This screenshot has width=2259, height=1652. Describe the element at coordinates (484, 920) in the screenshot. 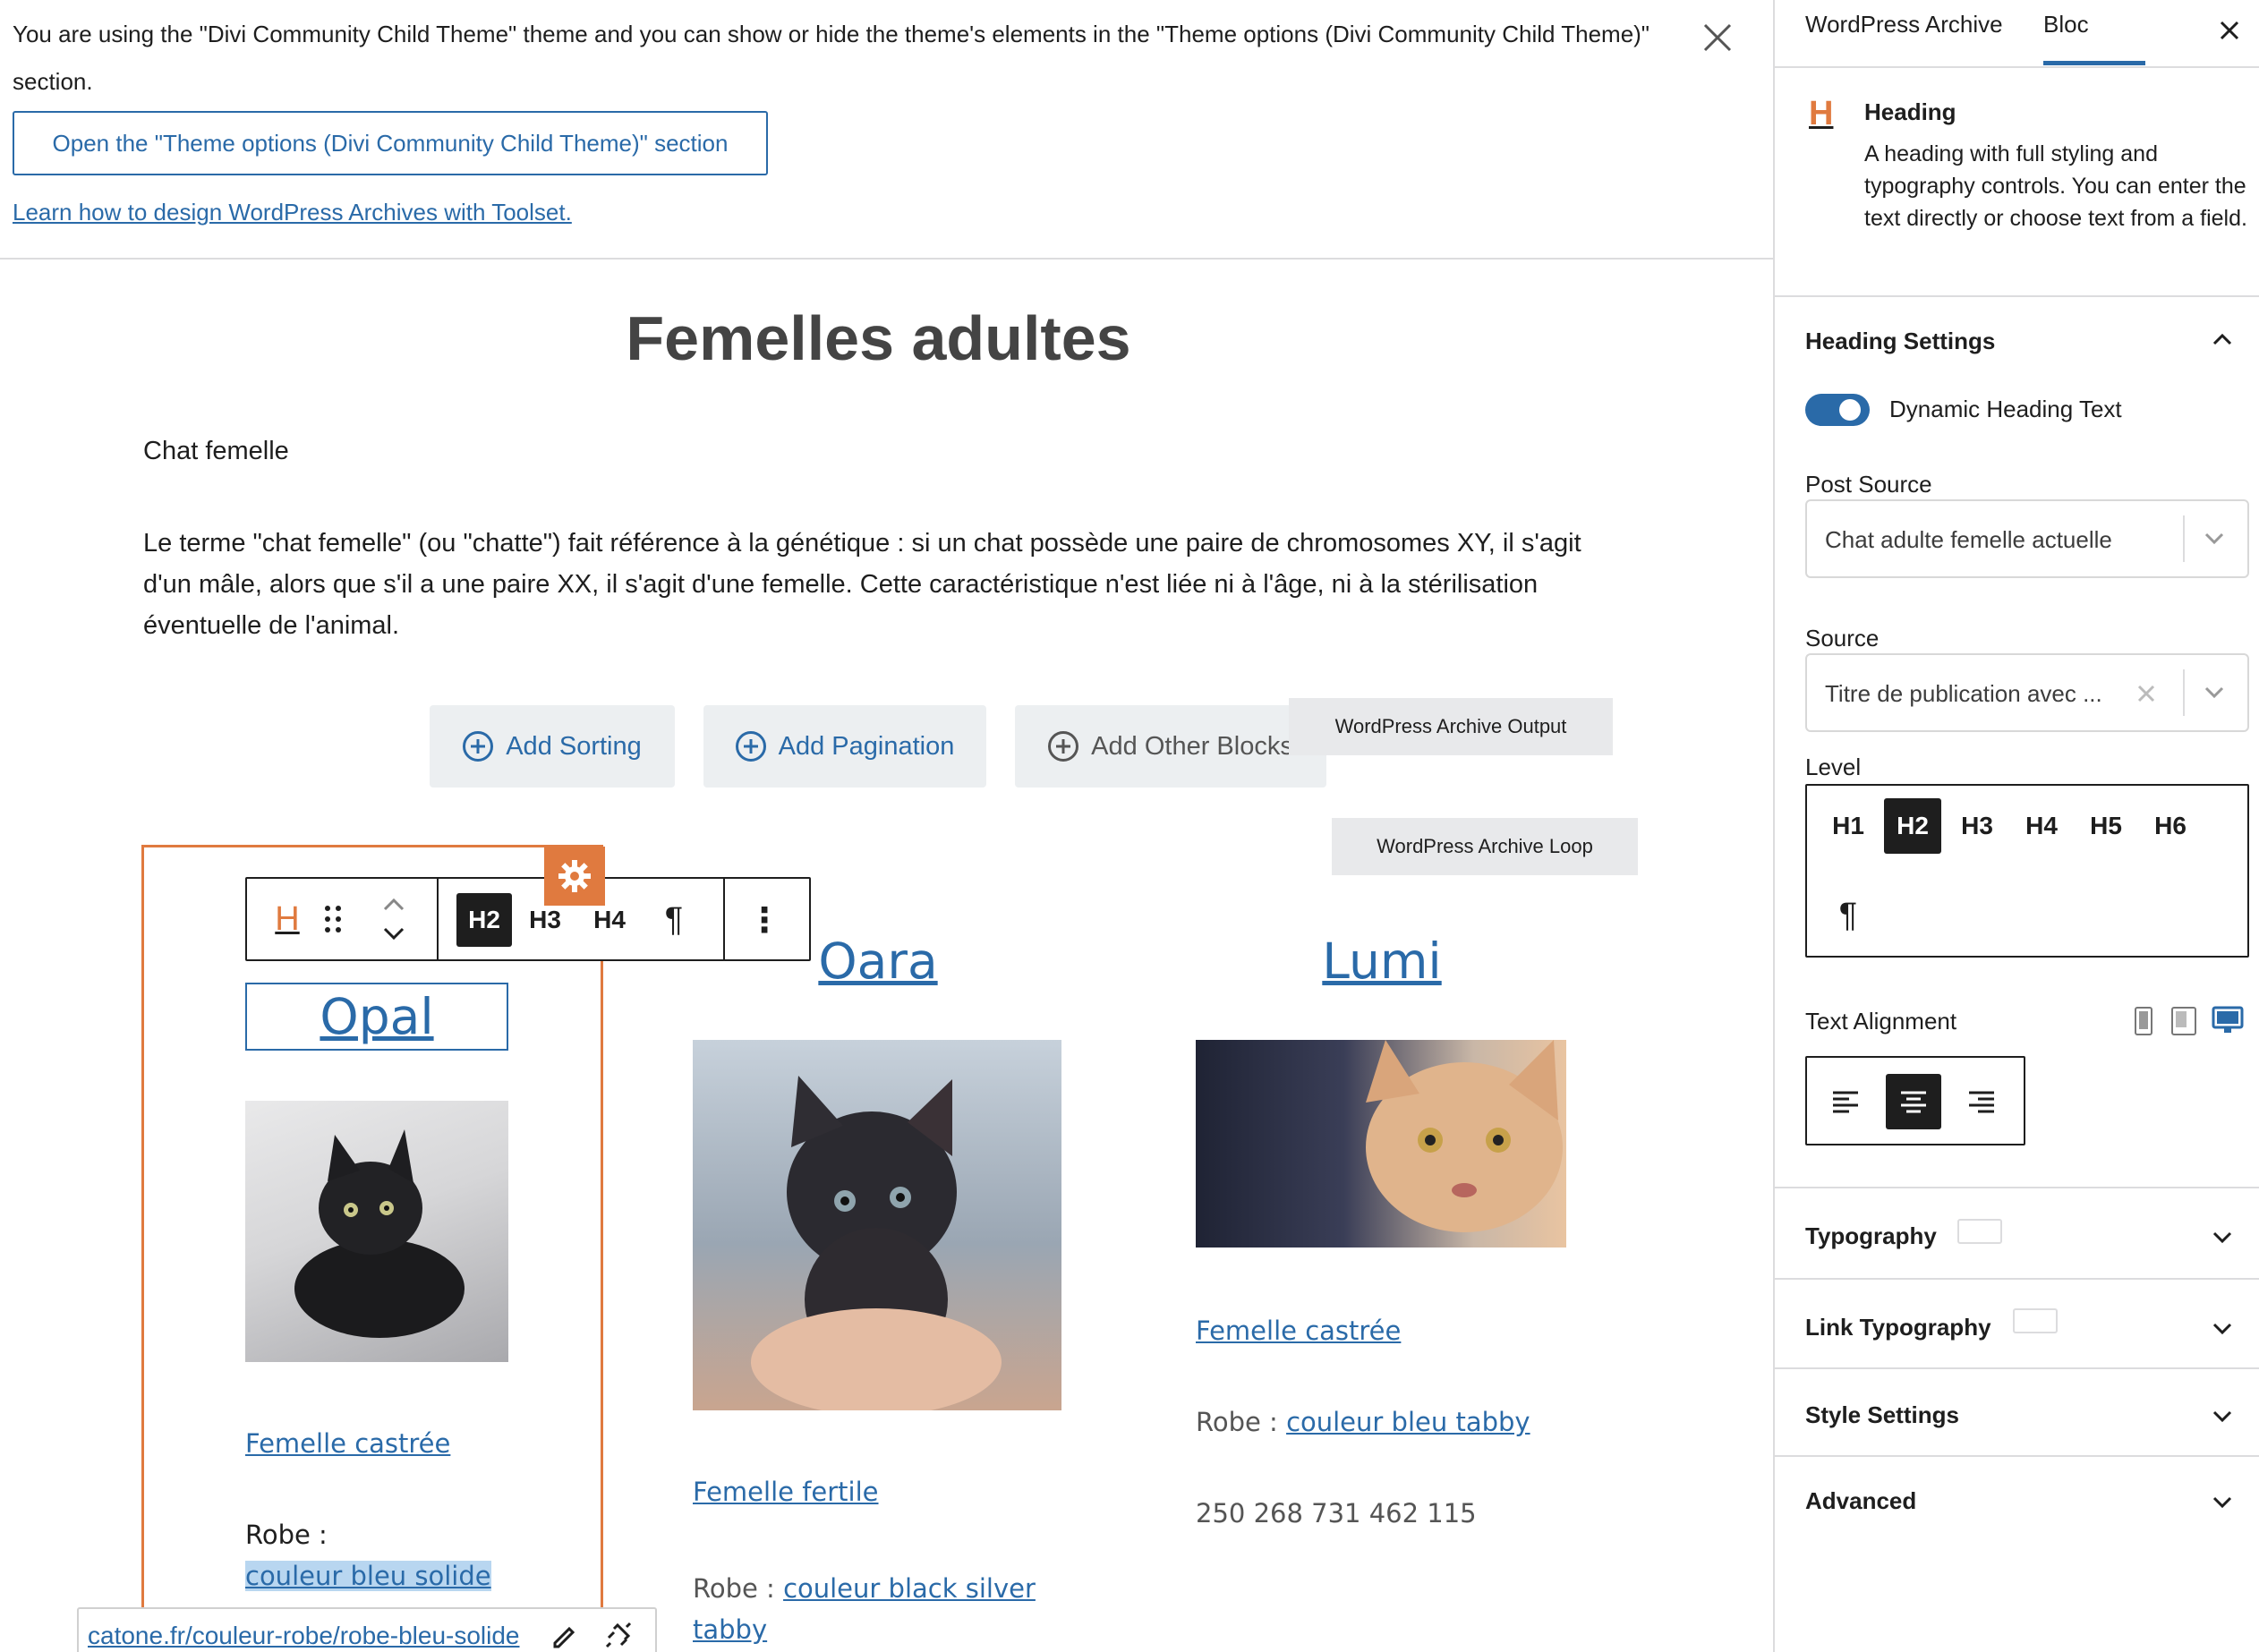

I see `toolbar-level-h2: H2` at that location.